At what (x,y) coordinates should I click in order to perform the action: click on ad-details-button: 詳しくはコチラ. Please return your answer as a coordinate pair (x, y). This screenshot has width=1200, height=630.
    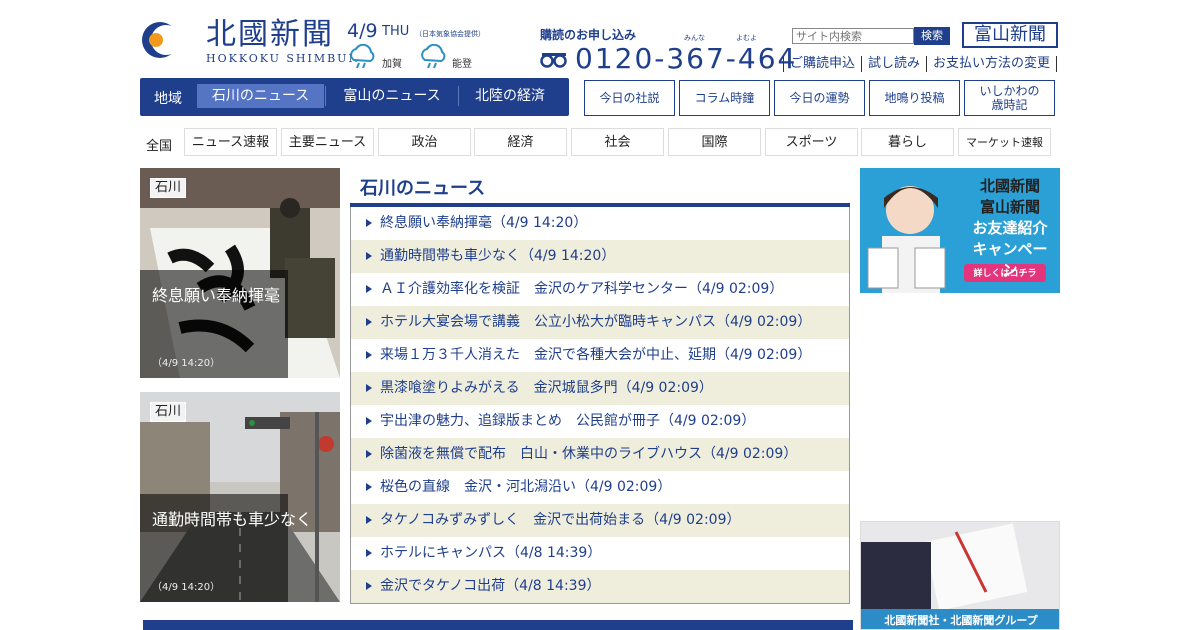
    Looking at the image, I should click on (1005, 272).